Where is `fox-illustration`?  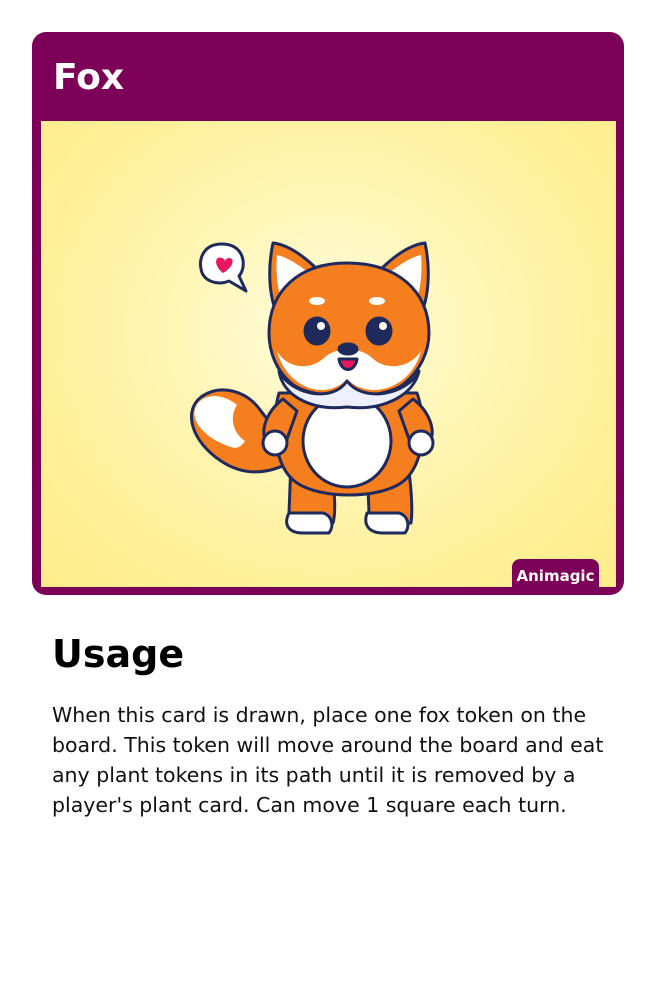 fox-illustration is located at coordinates (312, 388).